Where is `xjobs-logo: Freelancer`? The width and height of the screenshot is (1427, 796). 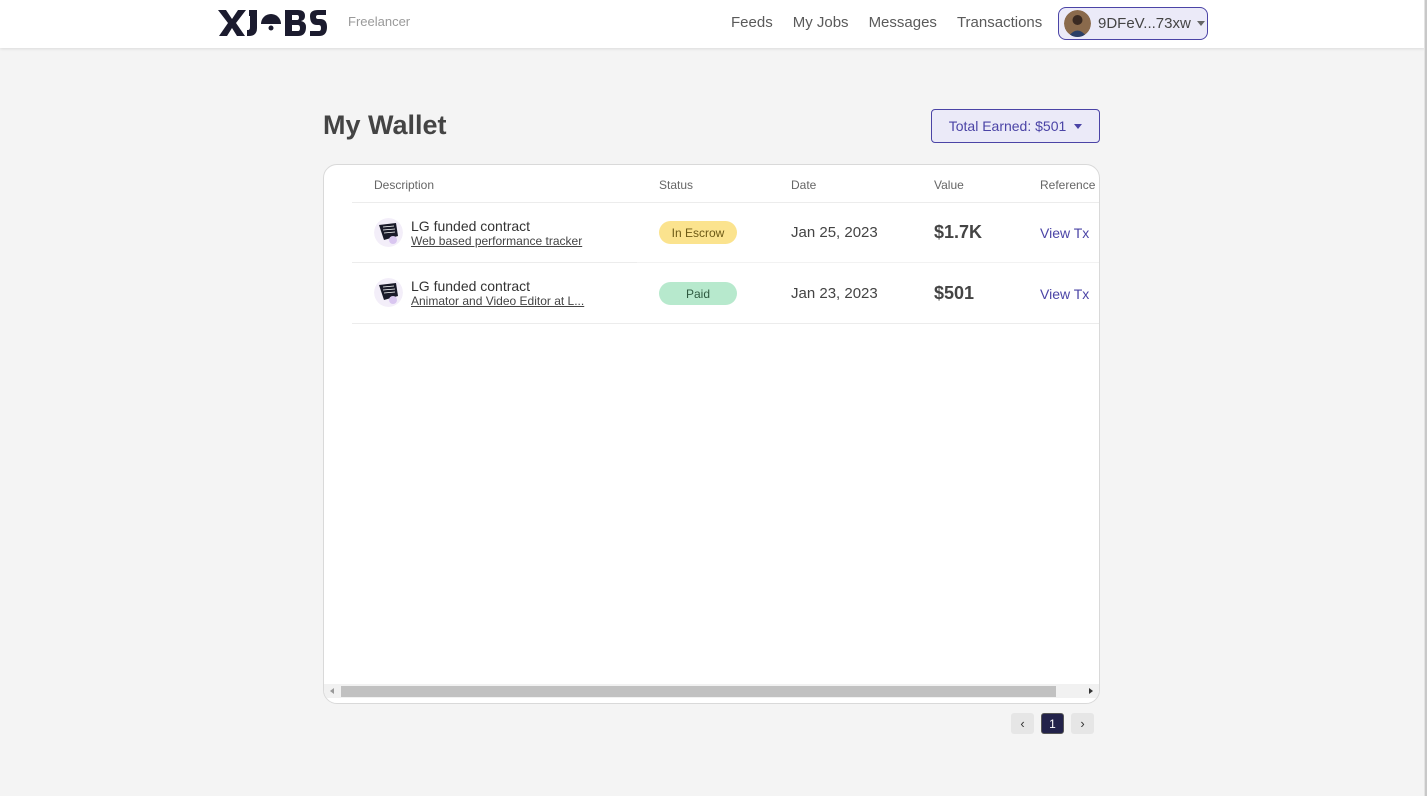 xjobs-logo: Freelancer is located at coordinates (313, 21).